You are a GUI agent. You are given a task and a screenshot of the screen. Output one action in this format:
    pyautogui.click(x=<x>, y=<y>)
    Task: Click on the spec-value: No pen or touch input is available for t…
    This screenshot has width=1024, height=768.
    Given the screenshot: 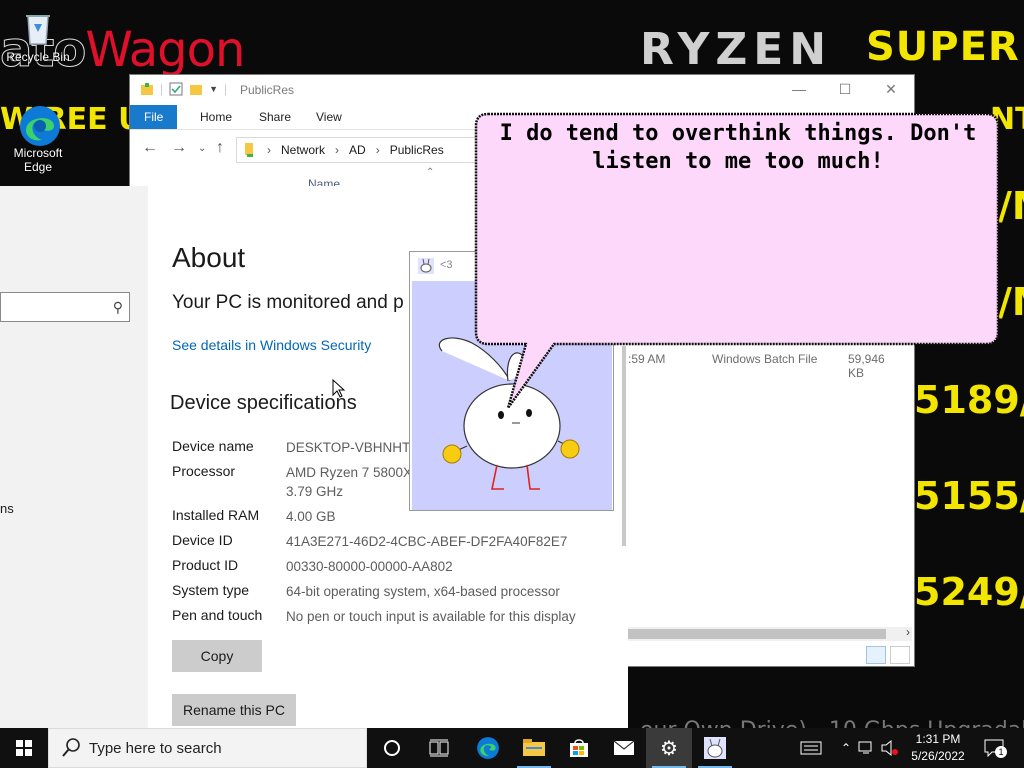 What is the action you would take?
    pyautogui.click(x=431, y=616)
    